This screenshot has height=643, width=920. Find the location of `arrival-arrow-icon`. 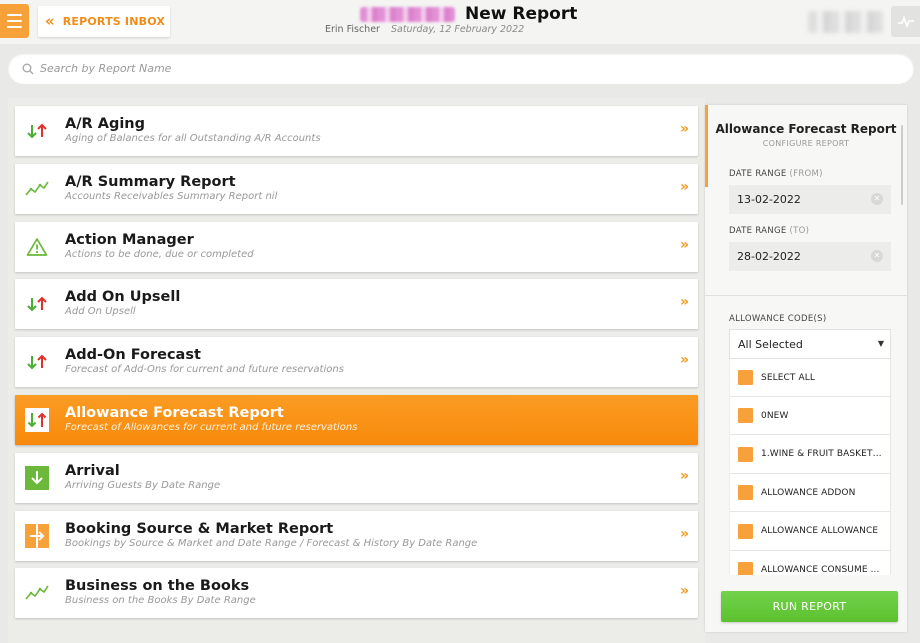

arrival-arrow-icon is located at coordinates (37, 477).